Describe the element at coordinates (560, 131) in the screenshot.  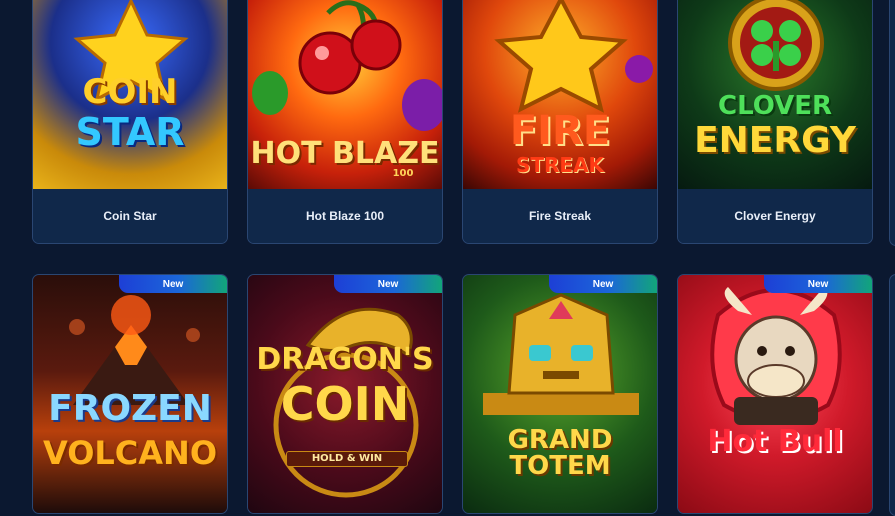
I see `game-logo-line-1: FIRE` at that location.